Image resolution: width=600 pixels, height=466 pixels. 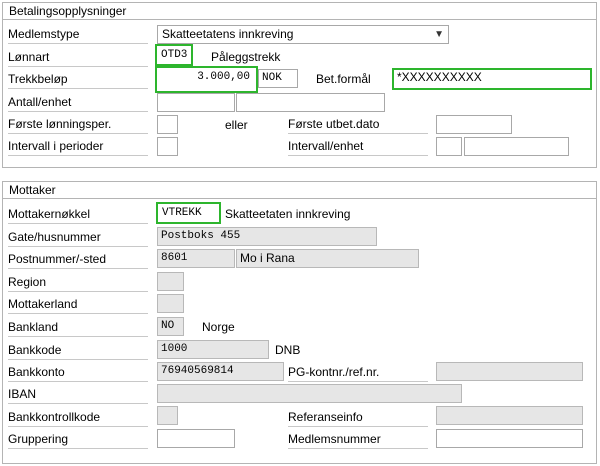 What do you see at coordinates (78, 282) in the screenshot?
I see `region-label: Region` at bounding box center [78, 282].